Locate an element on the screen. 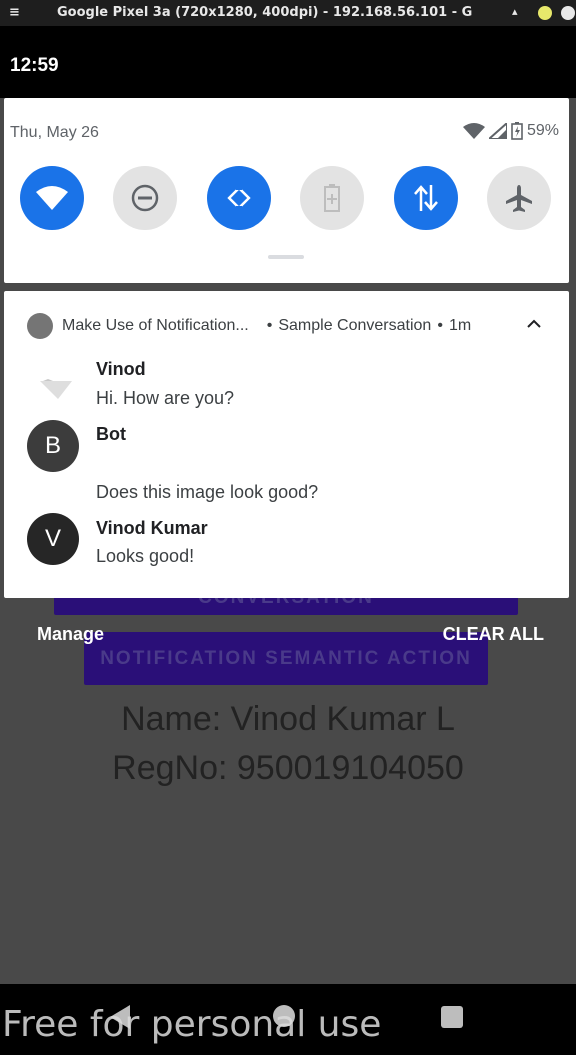 This screenshot has width=576, height=1055. tile-airplane-mode is located at coordinates (519, 198).